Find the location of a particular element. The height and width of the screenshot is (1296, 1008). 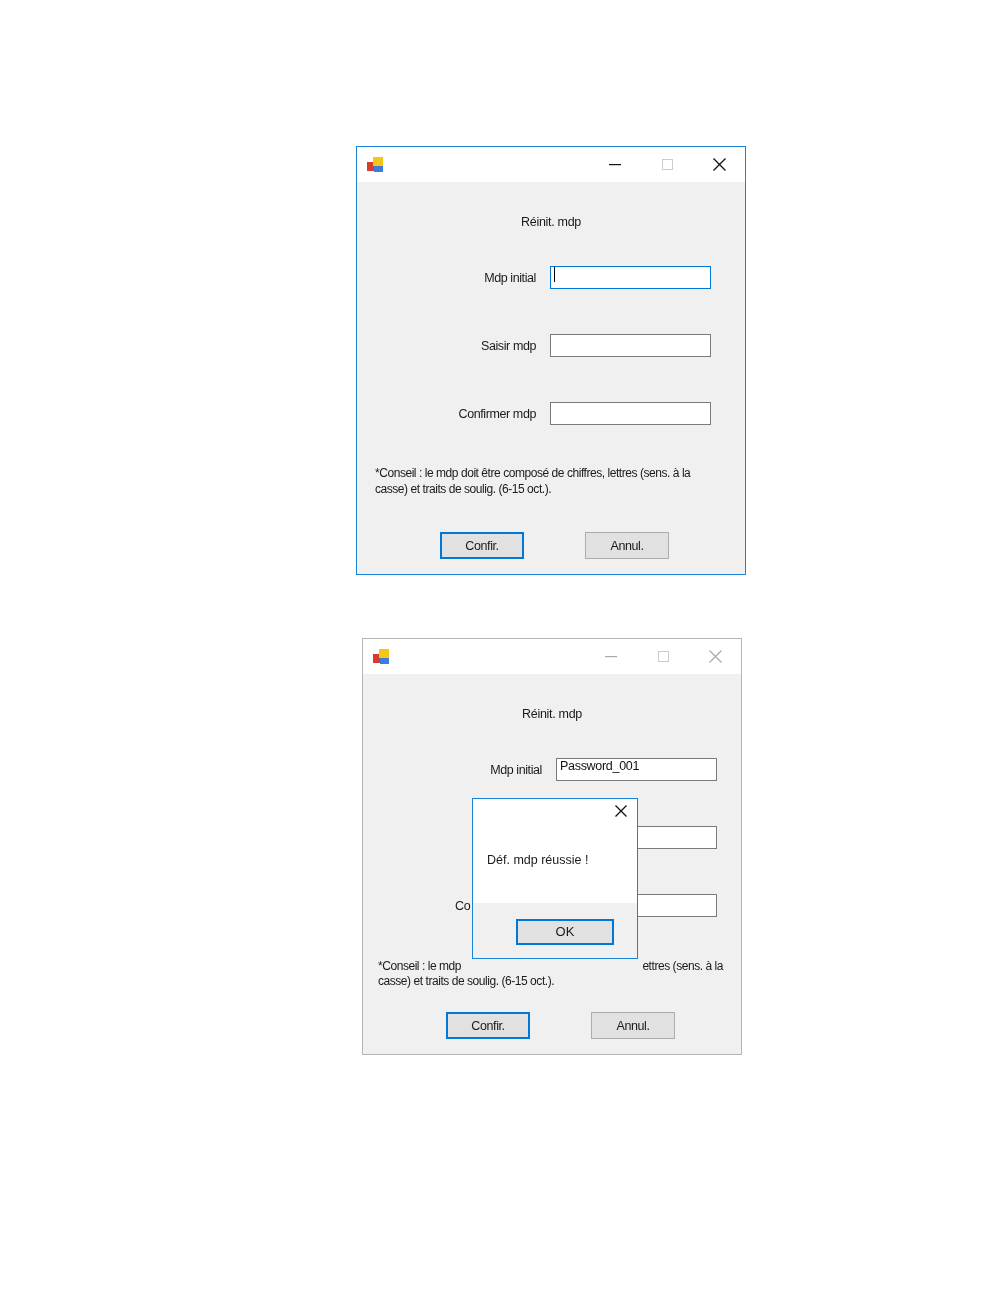

hint-text: *Conseil : le mdp doit être composé de chiffres, lettres (sens. à la casse) et traits de soulig. (6-15 oct.). is located at coordinates (533, 481).